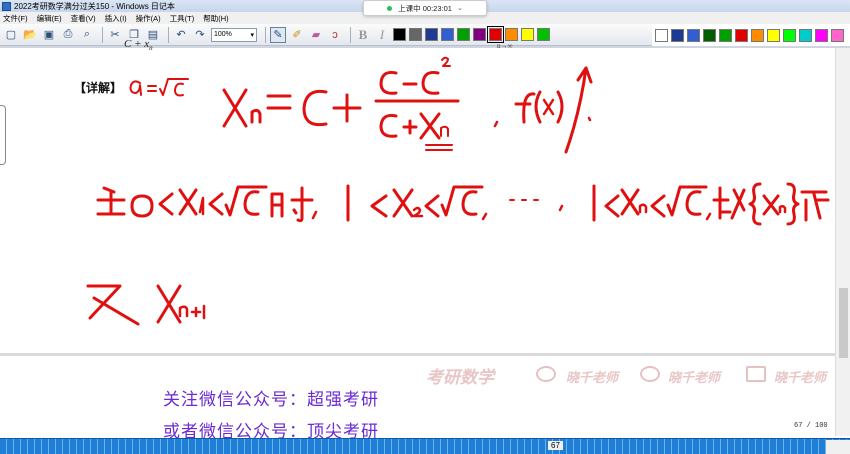  I want to click on zoom-value: 100%, so click(223, 34).